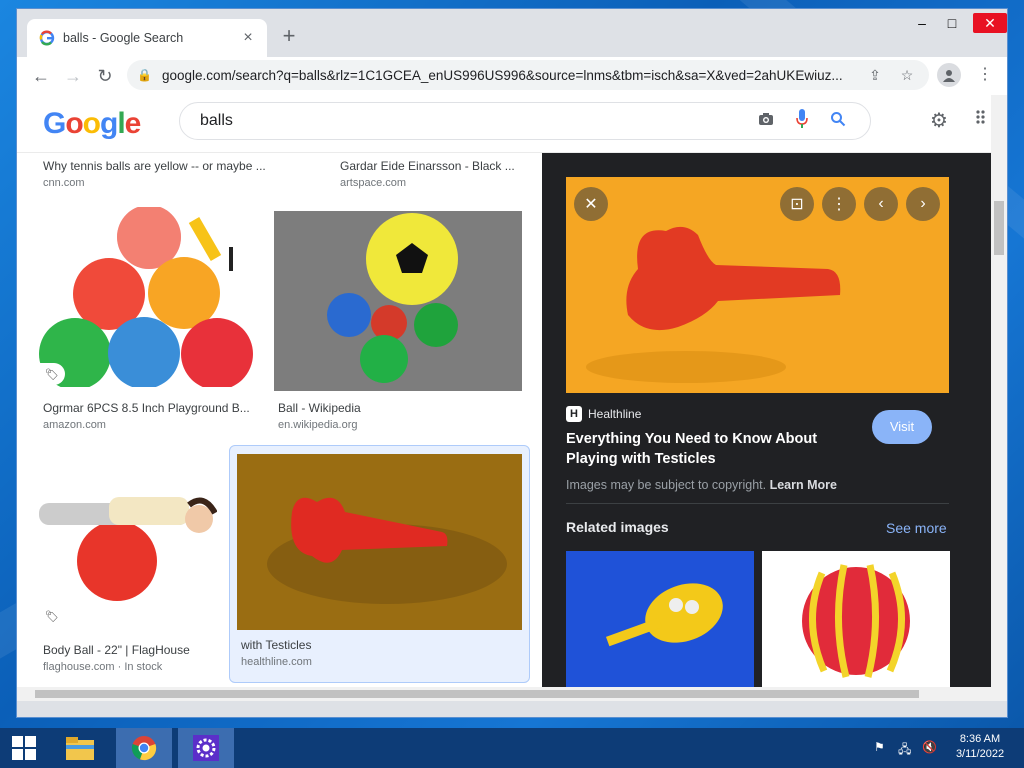  I want to click on logo-letter: l, so click(121, 123).